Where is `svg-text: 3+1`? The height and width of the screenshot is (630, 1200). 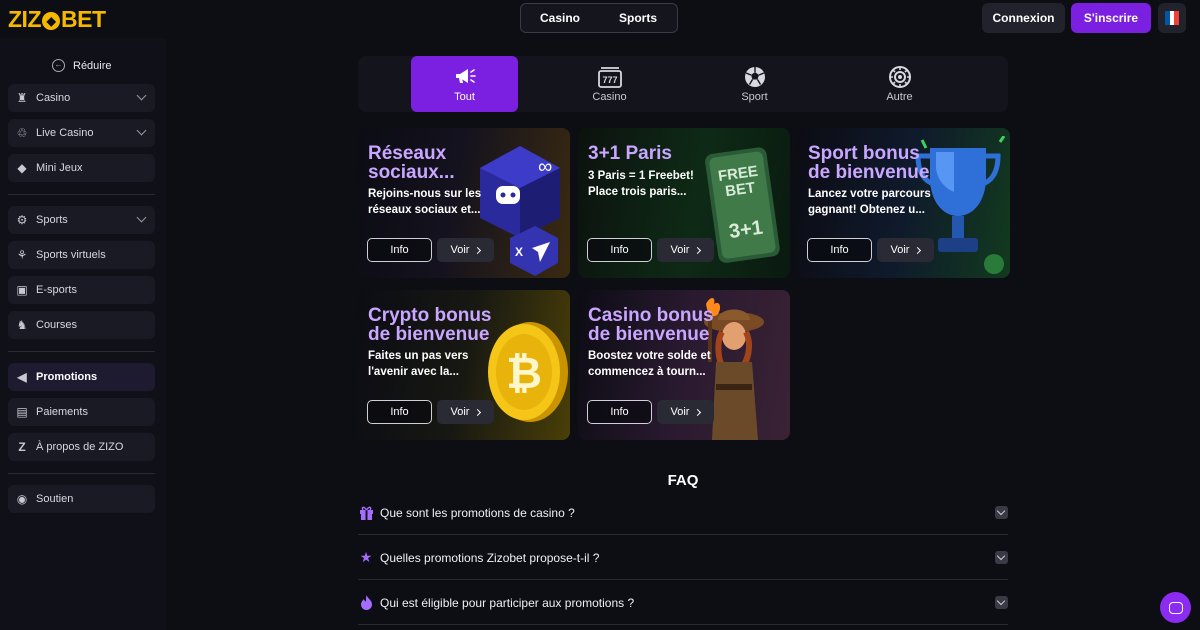
svg-text: 3+1 is located at coordinates (746, 230).